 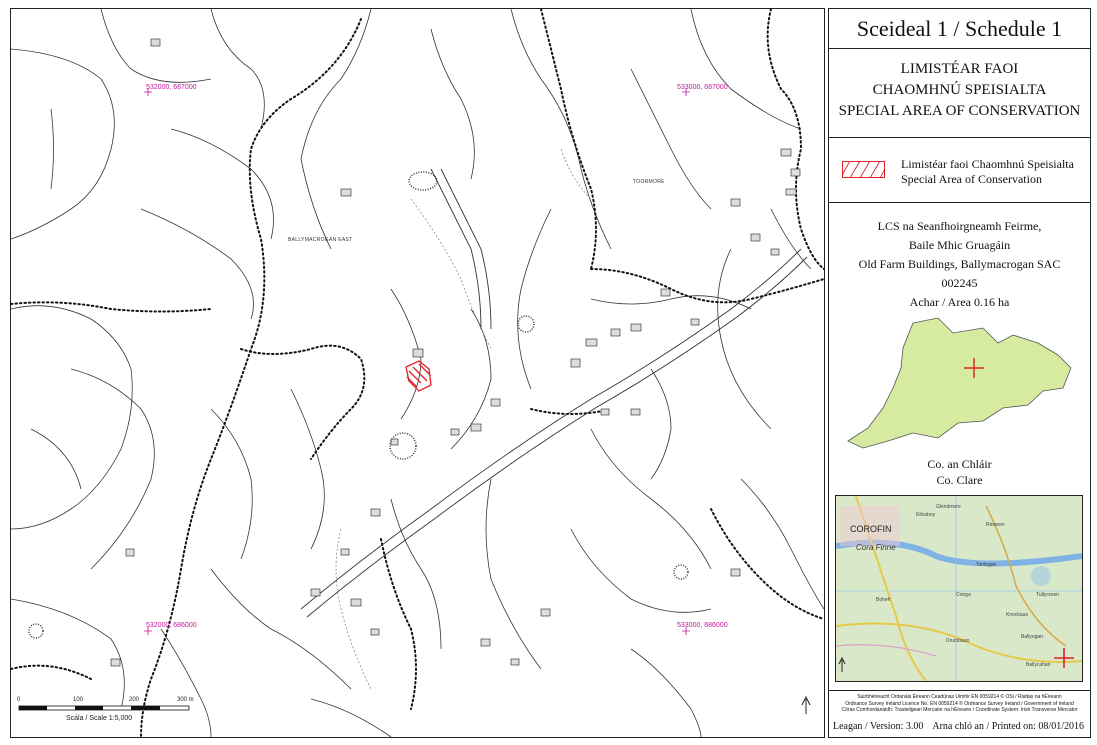 What do you see at coordinates (958, 641) in the screenshot?
I see `inset-label-8: Drumbaun` at bounding box center [958, 641].